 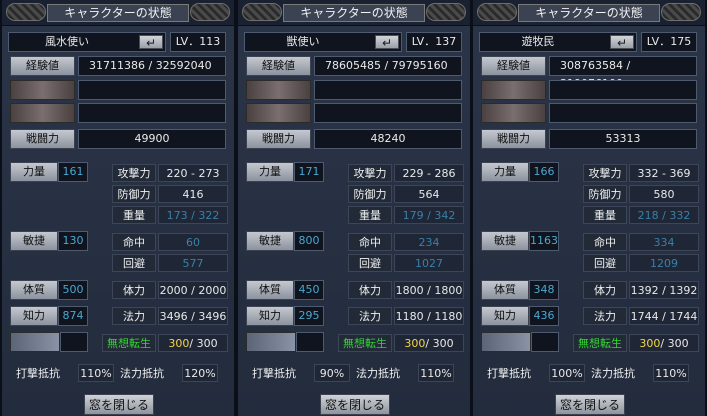 What do you see at coordinates (544, 316) in the screenshot?
I see `int-value: 436` at bounding box center [544, 316].